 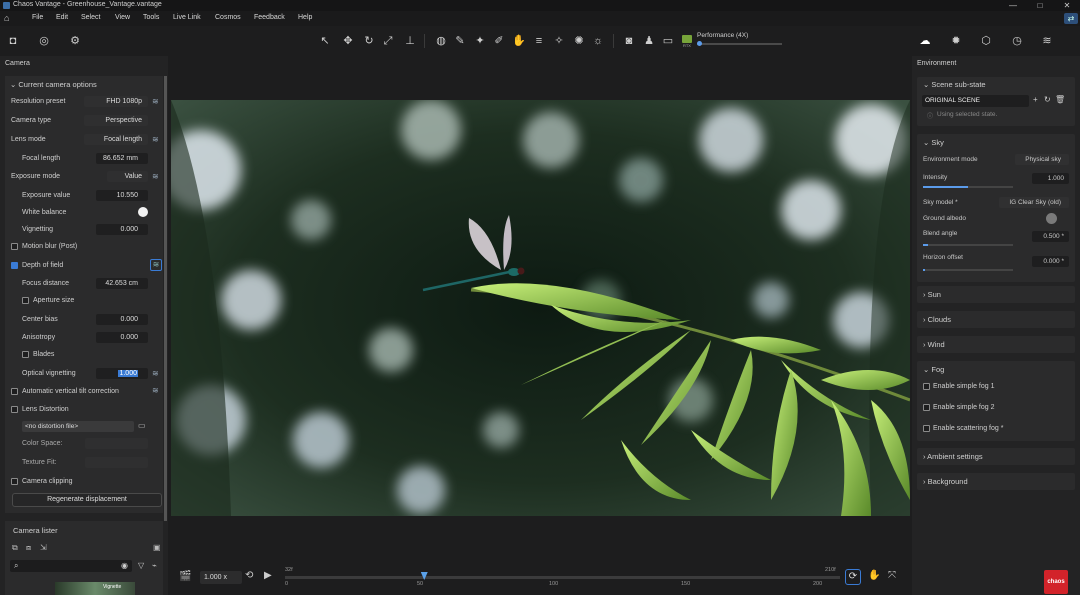 What do you see at coordinates (1050, 261) in the screenshot?
I see `horizon-offset-input: 0.000 *` at bounding box center [1050, 261].